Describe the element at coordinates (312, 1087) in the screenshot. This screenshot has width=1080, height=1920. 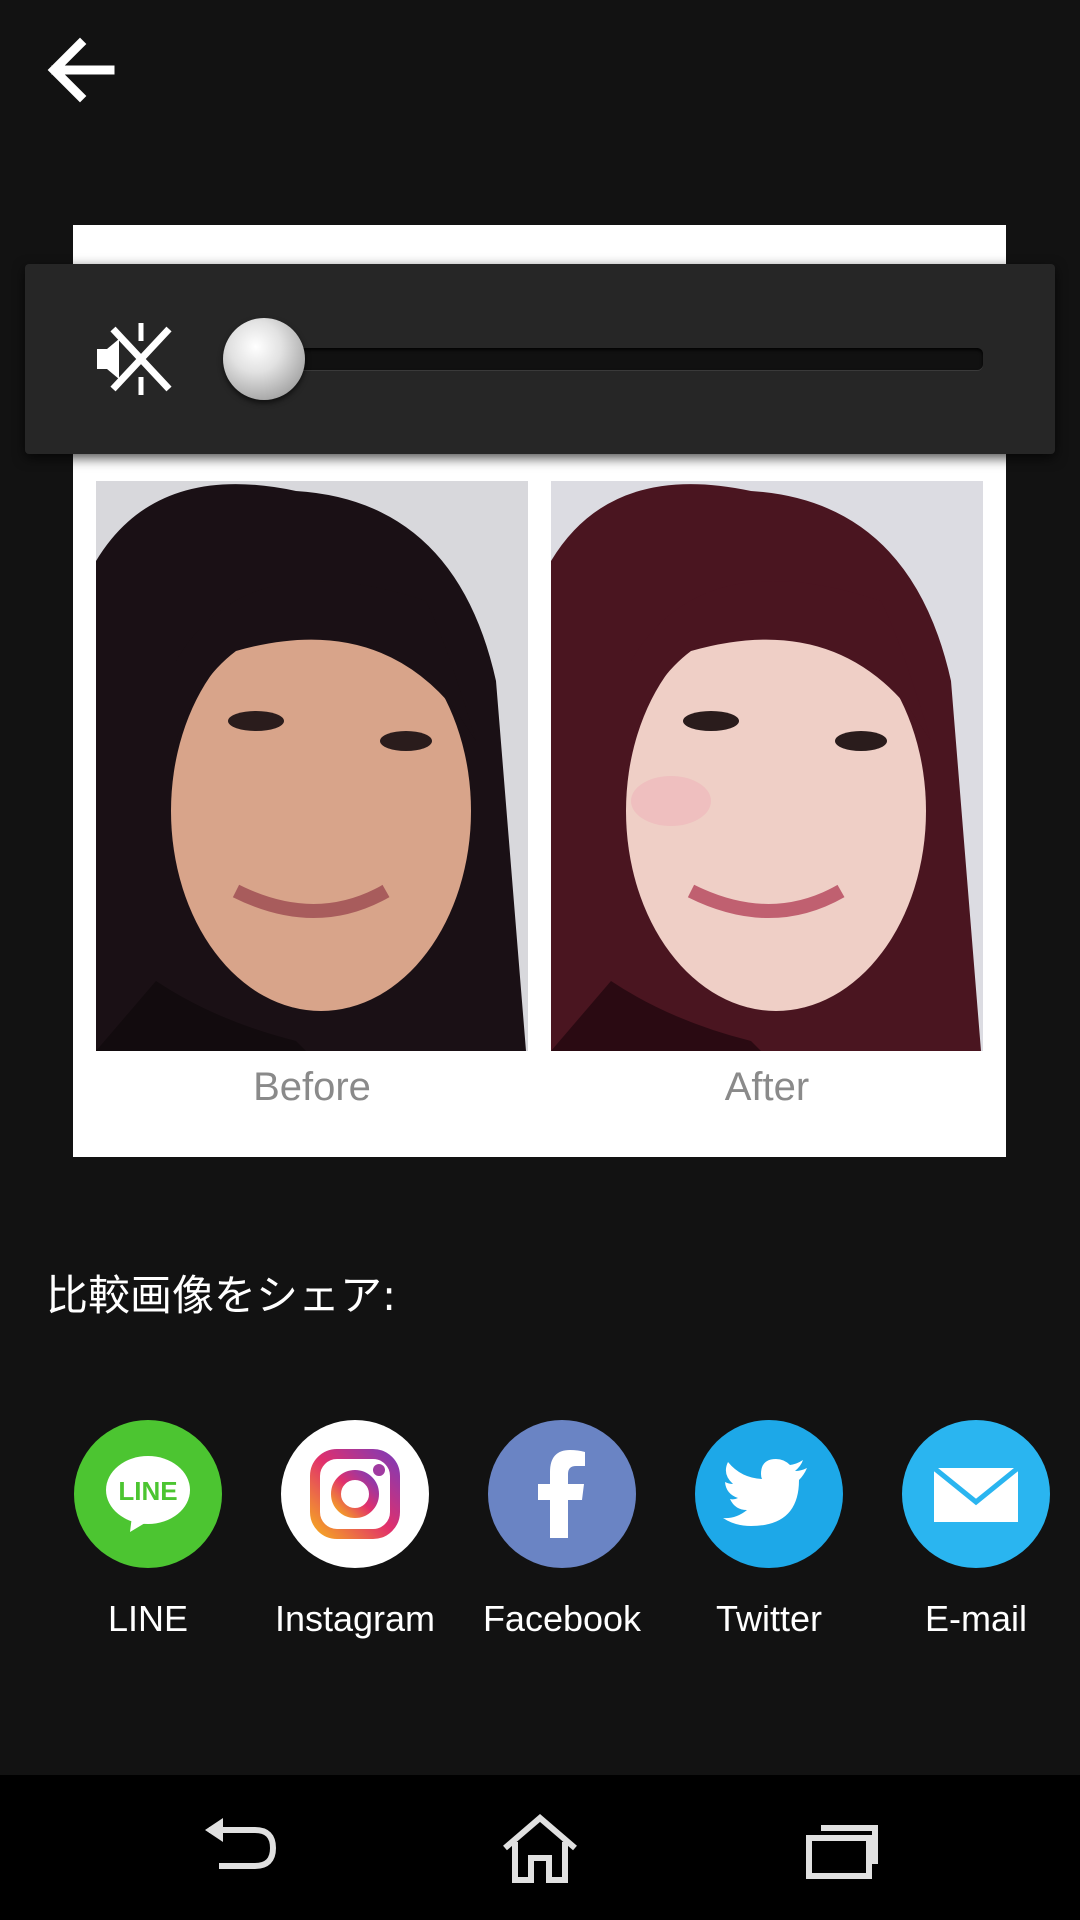
I see `before-label: Before` at that location.